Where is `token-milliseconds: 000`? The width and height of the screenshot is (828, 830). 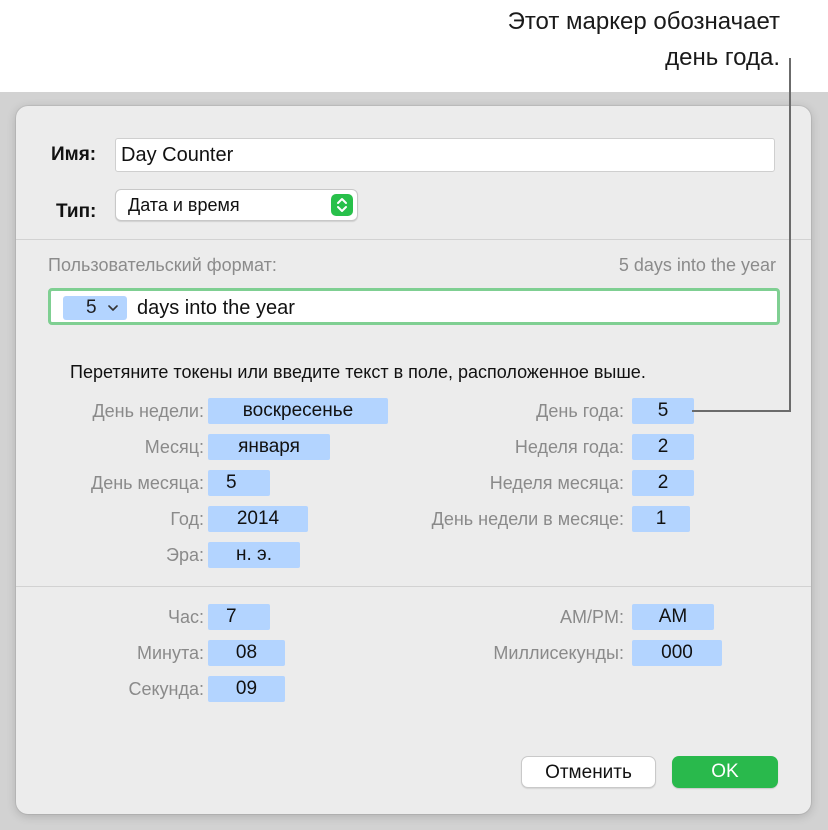 token-milliseconds: 000 is located at coordinates (677, 653).